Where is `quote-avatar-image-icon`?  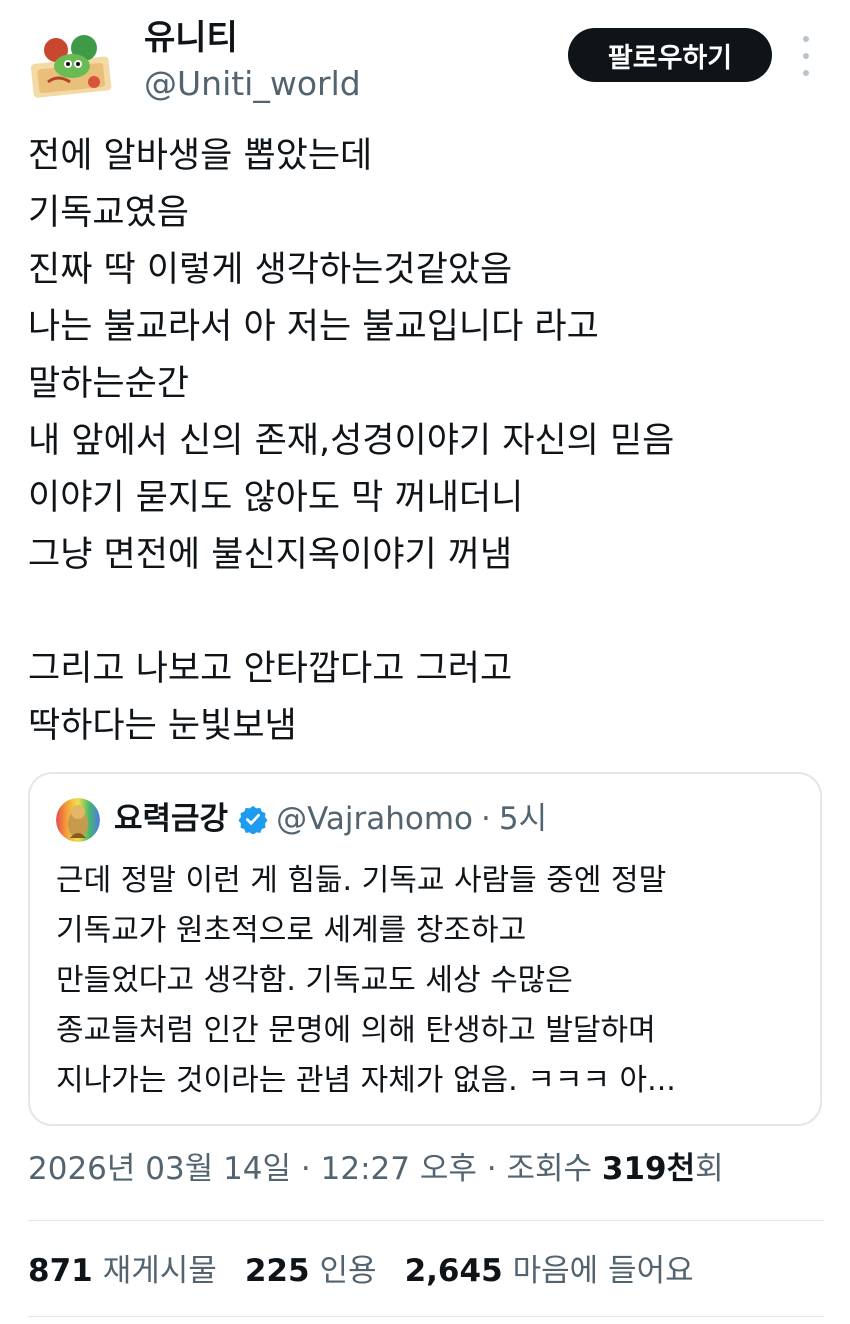 quote-avatar-image-icon is located at coordinates (78, 820).